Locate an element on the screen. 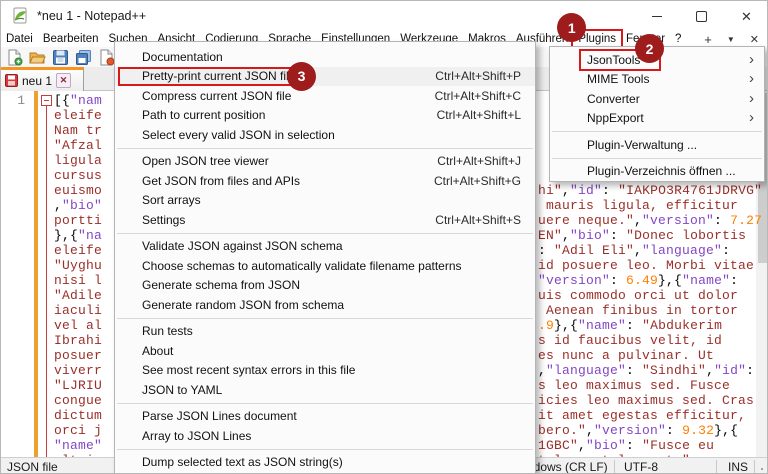  menu-item-shortcut: Ctrl+Alt+Shift+P is located at coordinates (478, 76).